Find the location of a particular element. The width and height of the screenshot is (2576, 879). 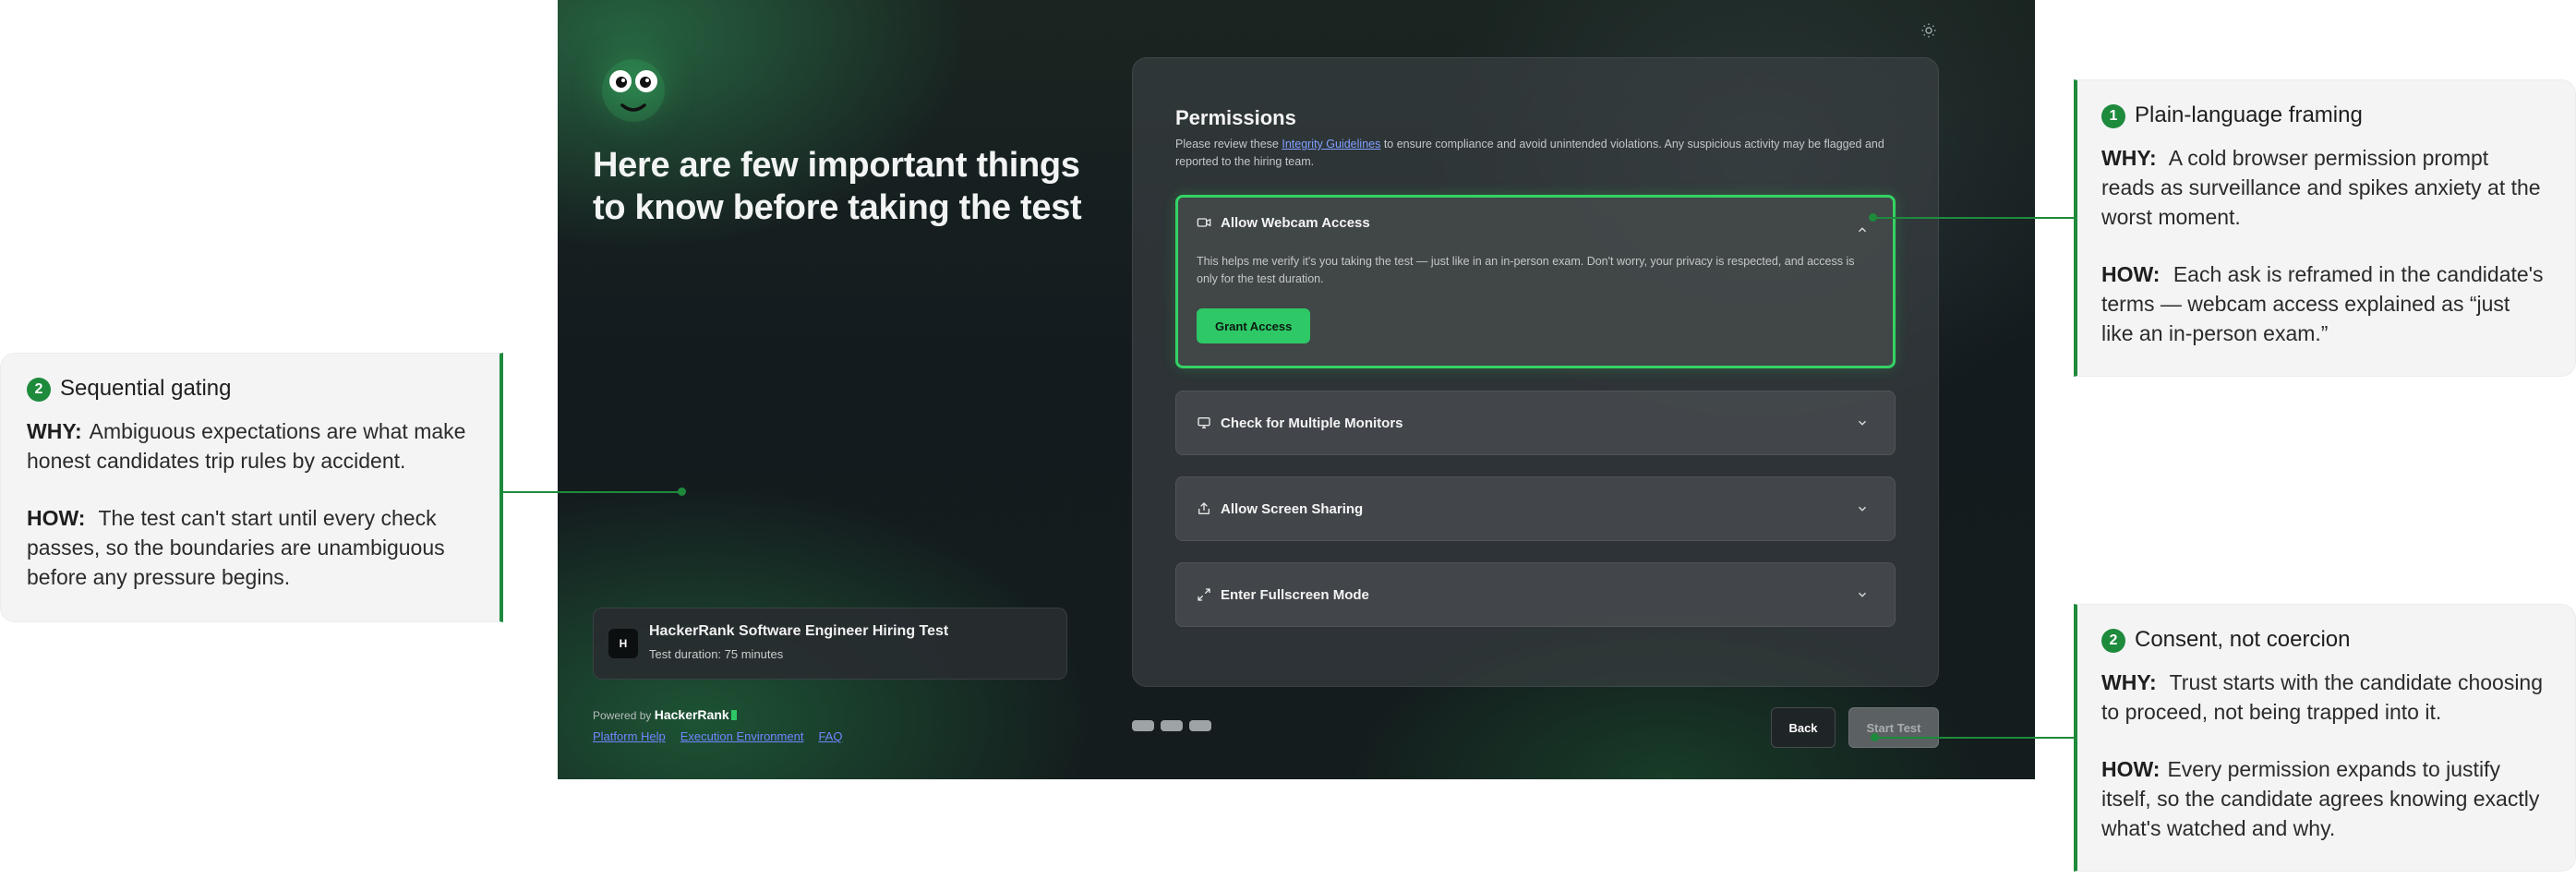

callout-title: 1 Plain-language framing is located at coordinates (2324, 116).